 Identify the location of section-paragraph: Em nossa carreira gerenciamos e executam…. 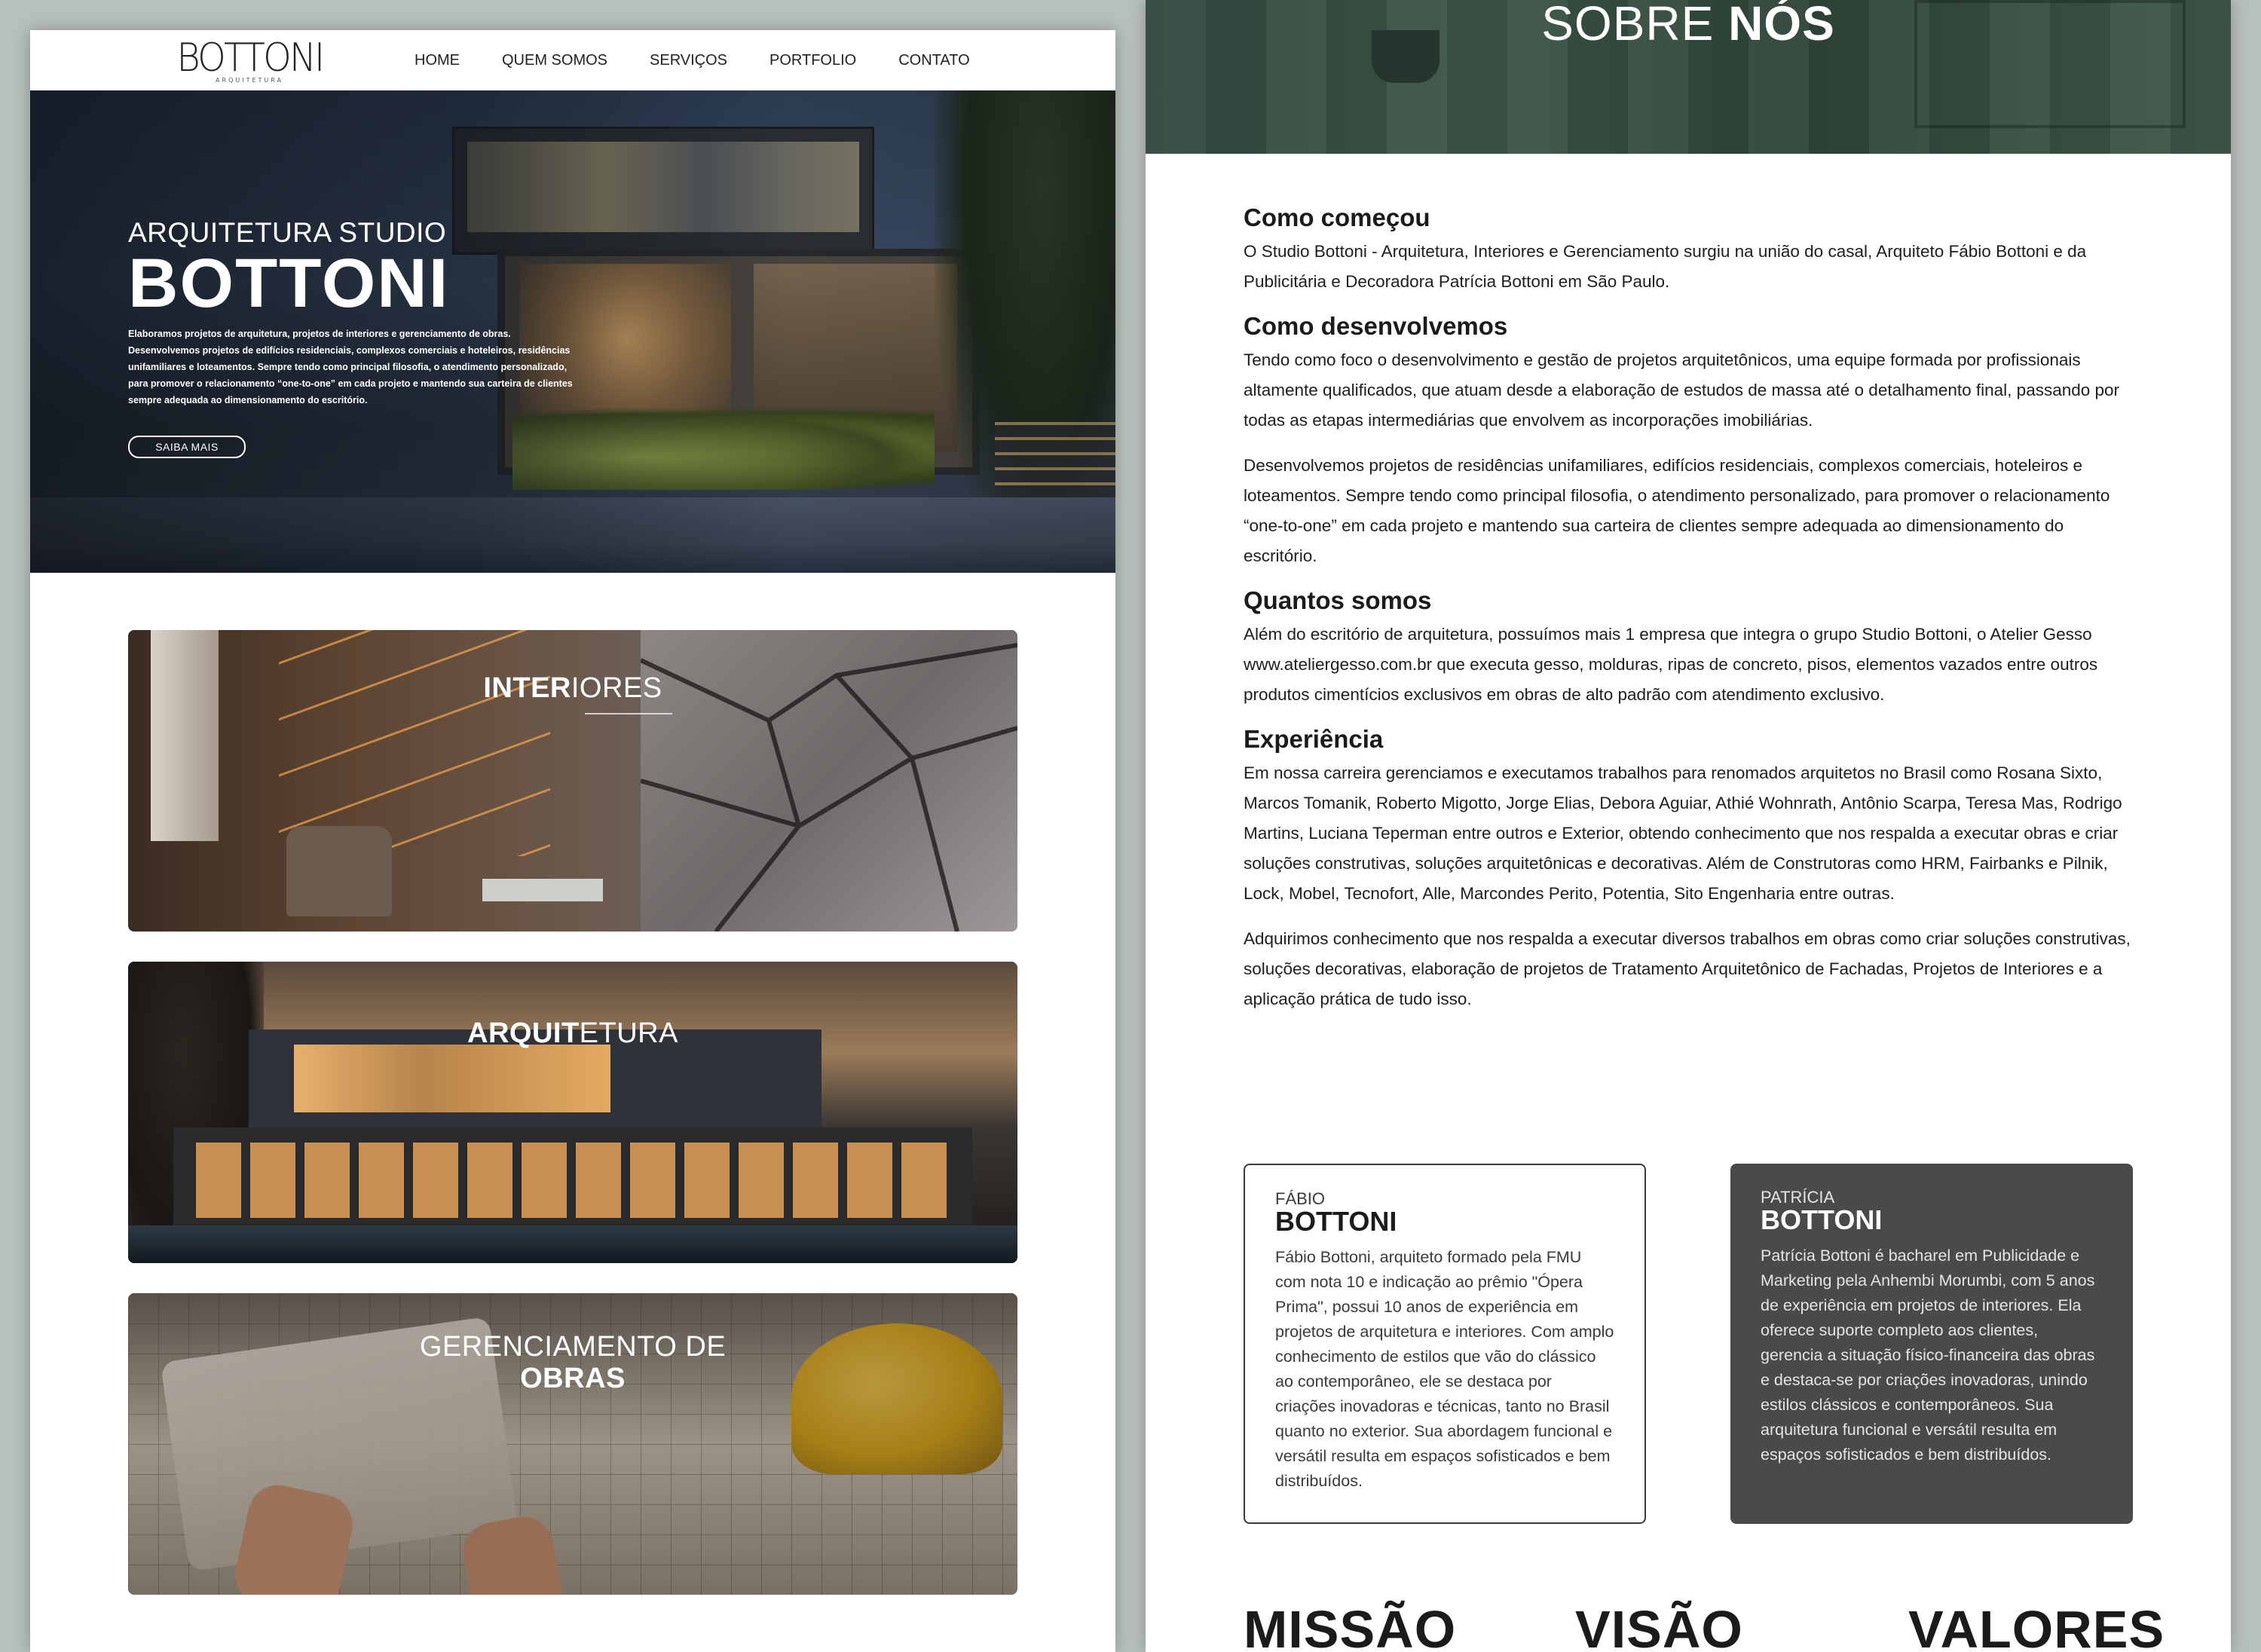
(1683, 833).